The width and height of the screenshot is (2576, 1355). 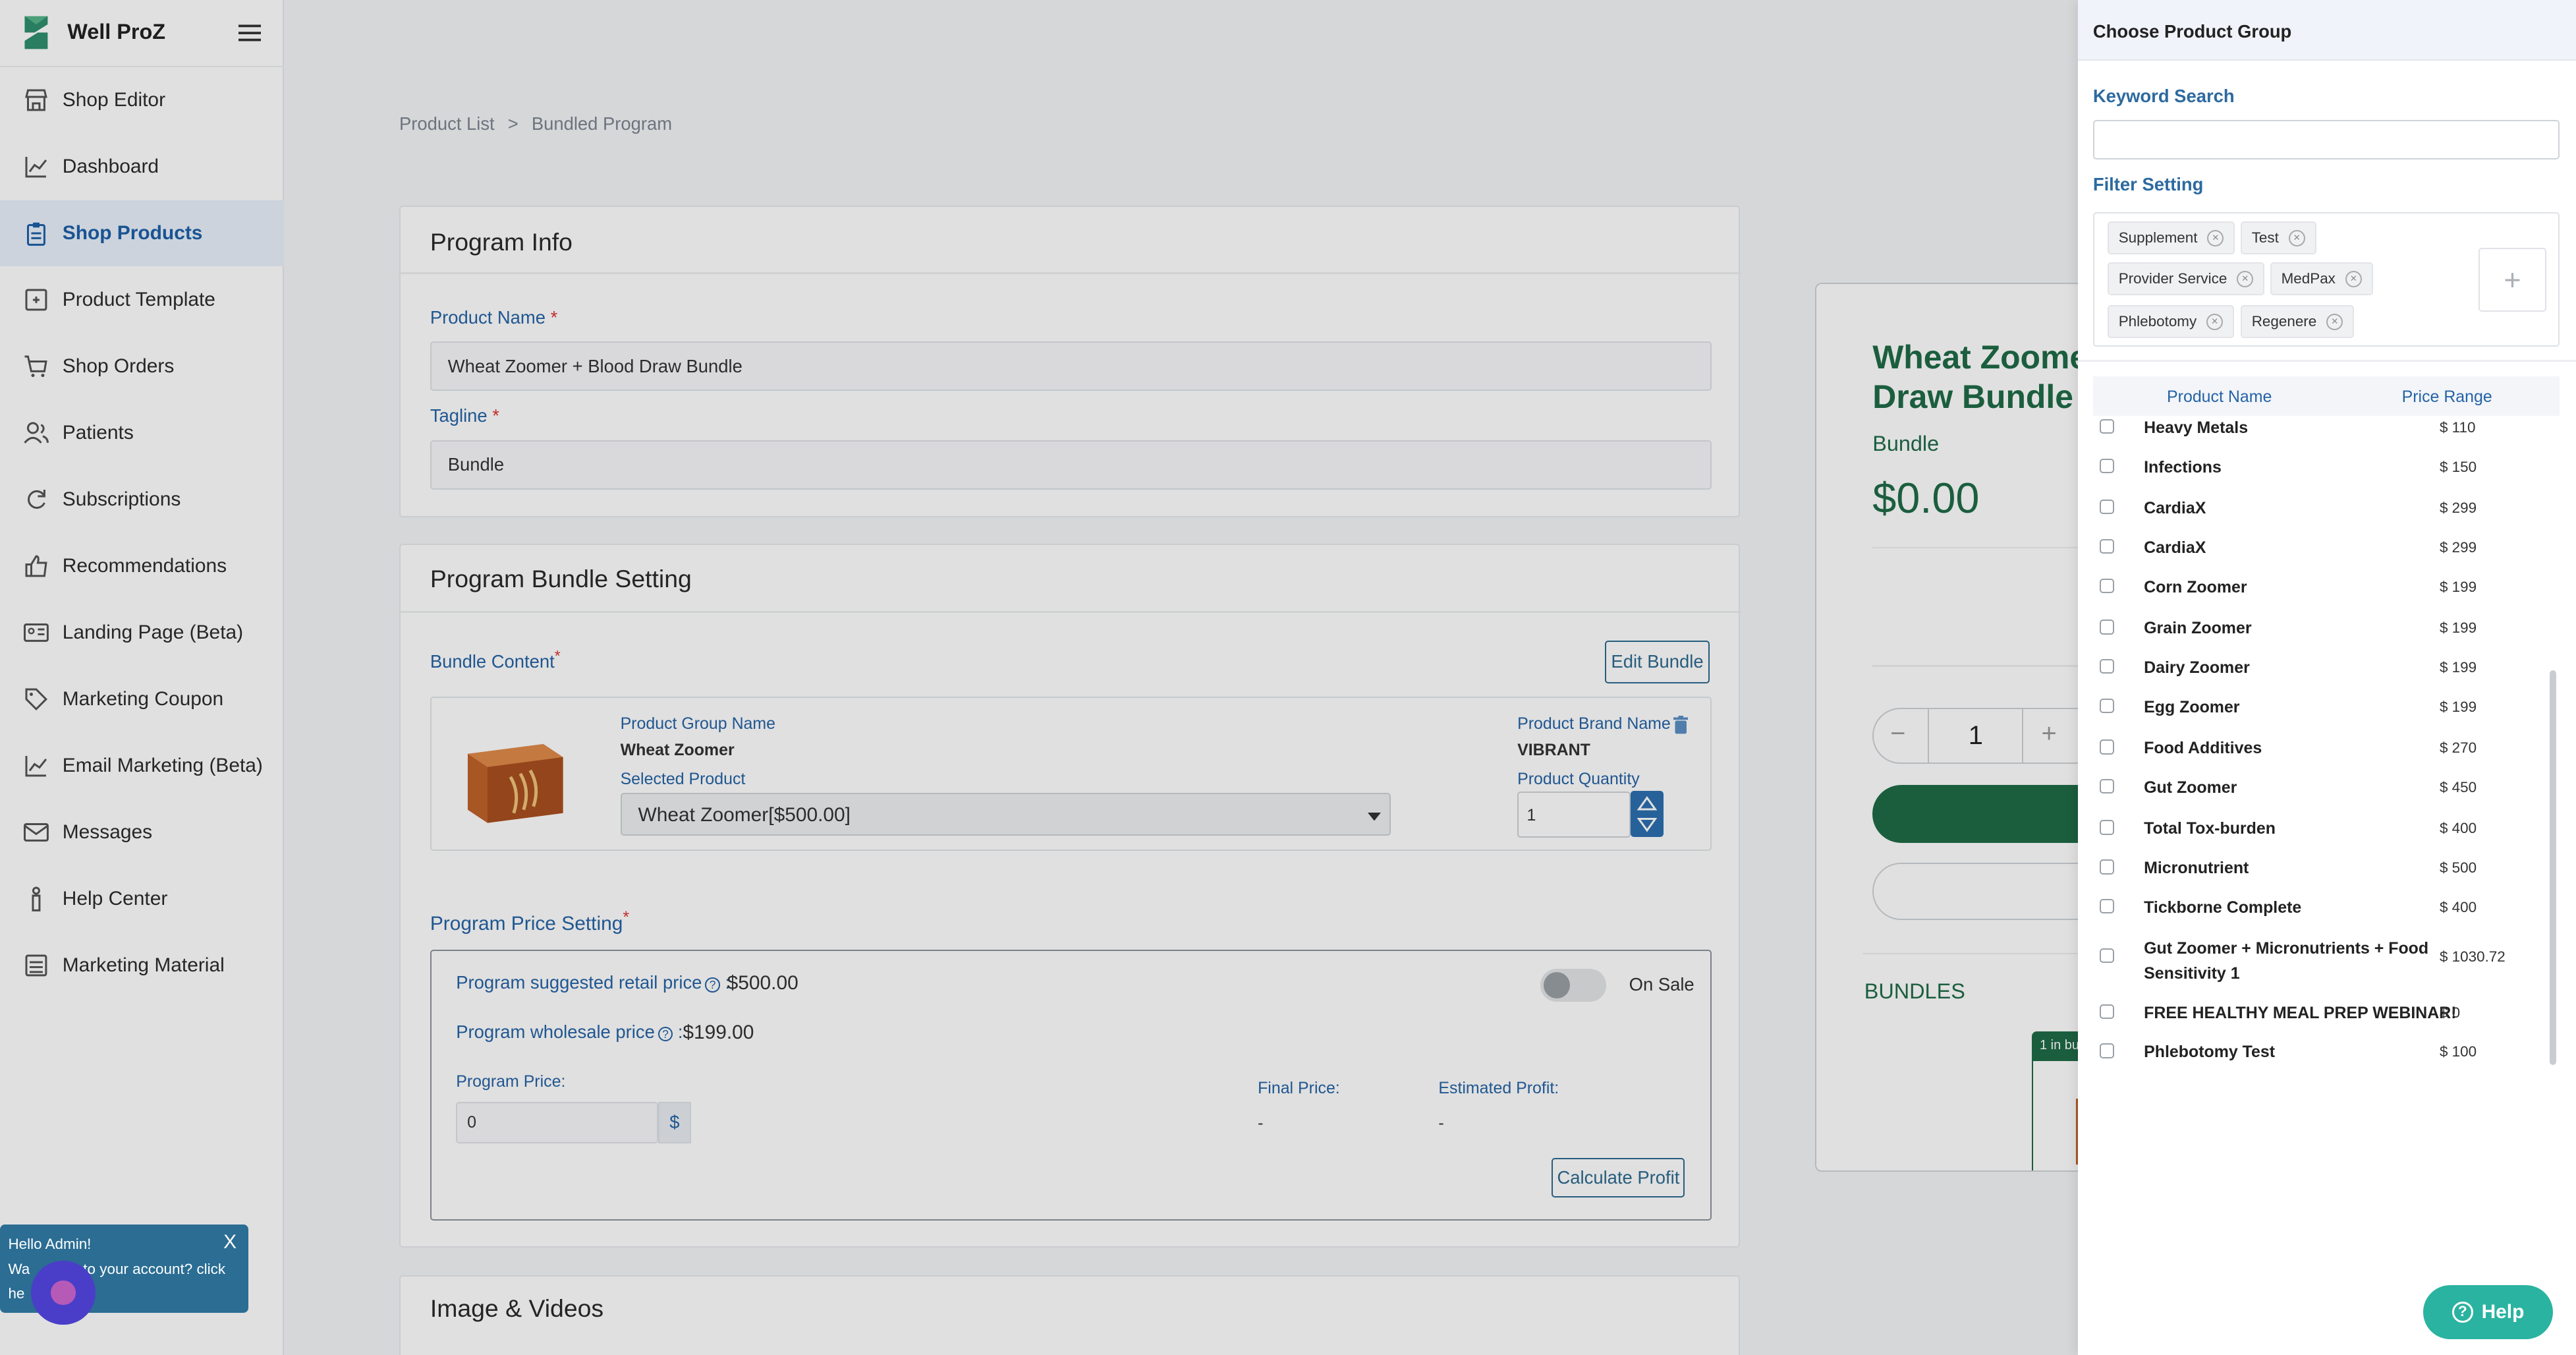 I want to click on help-button: ? Help, so click(x=2488, y=1312).